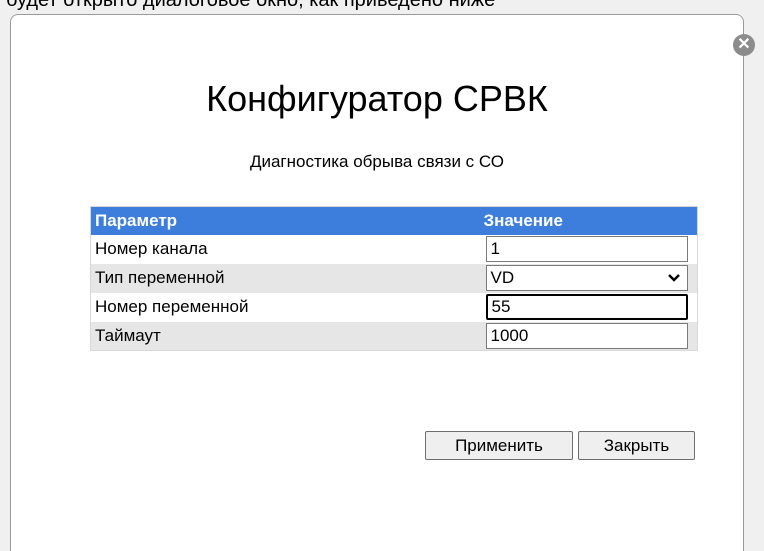 This screenshot has width=764, height=551. I want to click on table-header-row: Параметр Значение, so click(394, 220).